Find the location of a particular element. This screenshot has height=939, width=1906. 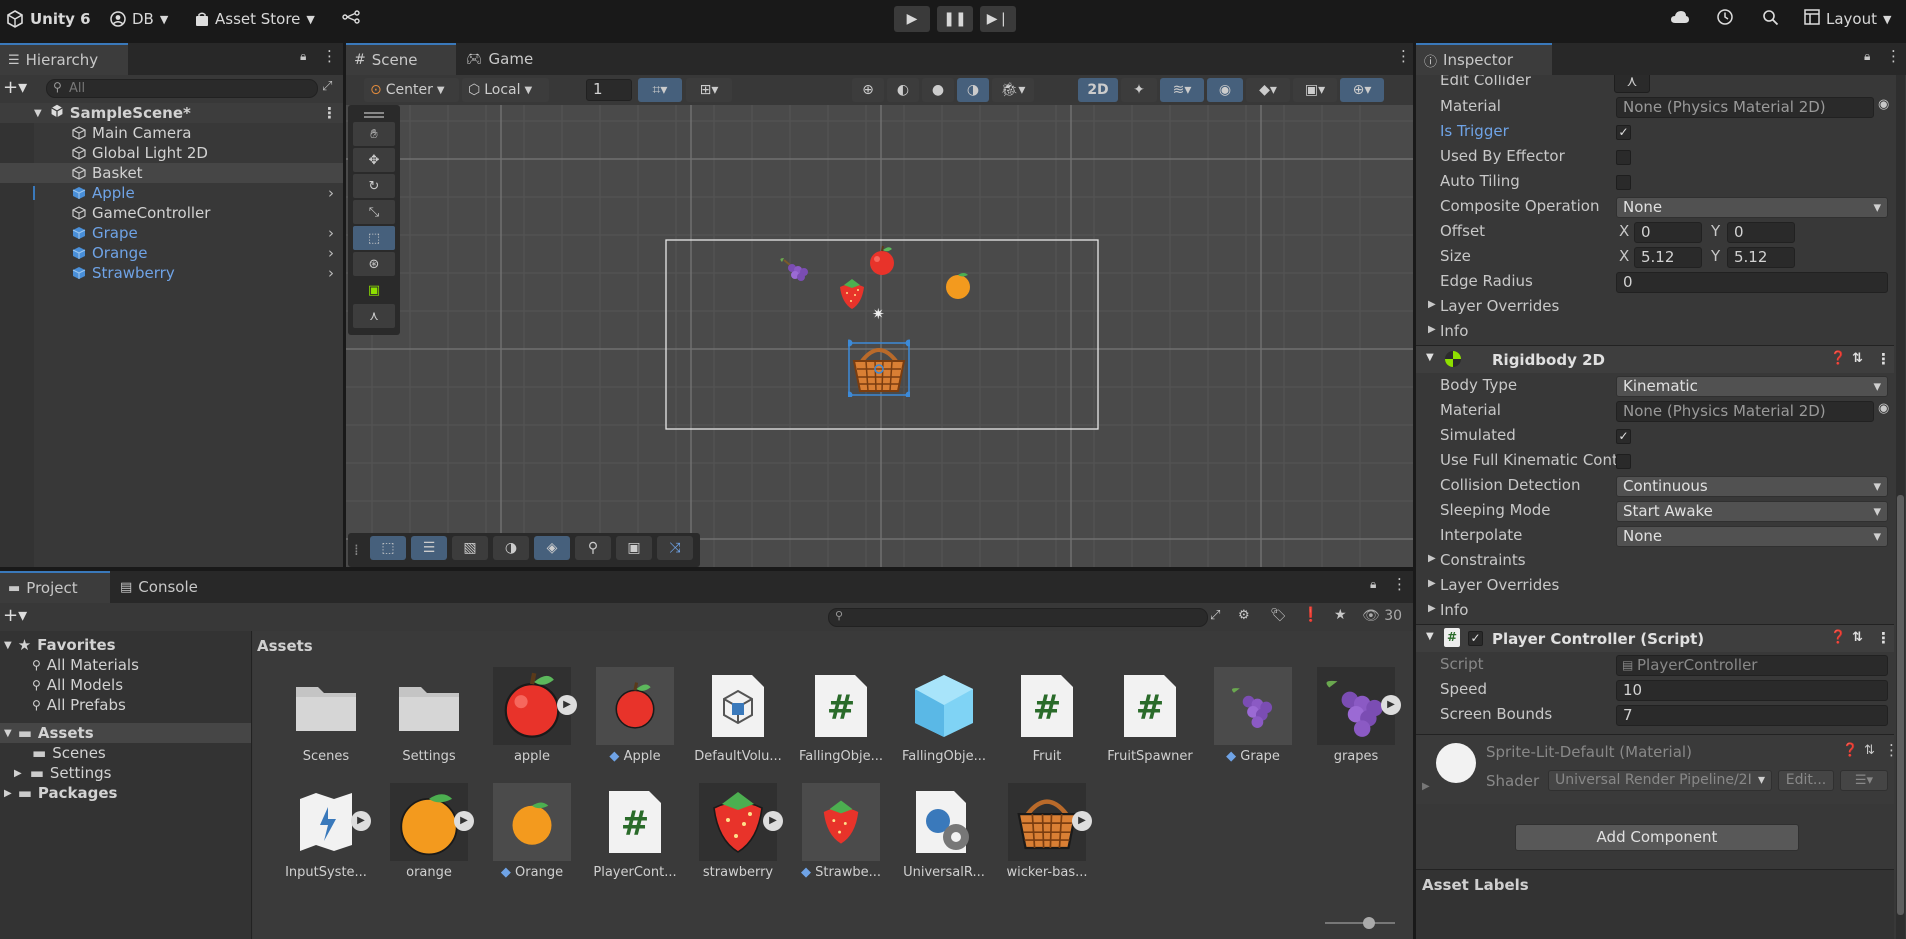

body-type-dropdown: Kinematic is located at coordinates (1752, 386).